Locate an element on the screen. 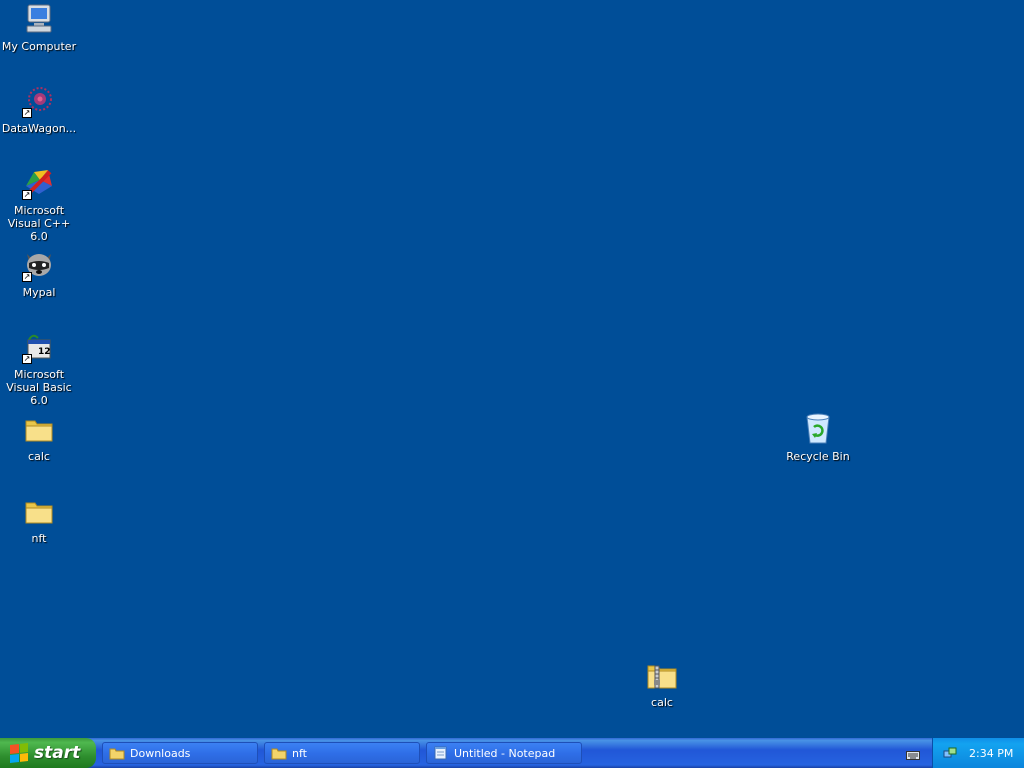 This screenshot has height=768, width=1024. visual-cpp-icon: ↗ is located at coordinates (39, 183).